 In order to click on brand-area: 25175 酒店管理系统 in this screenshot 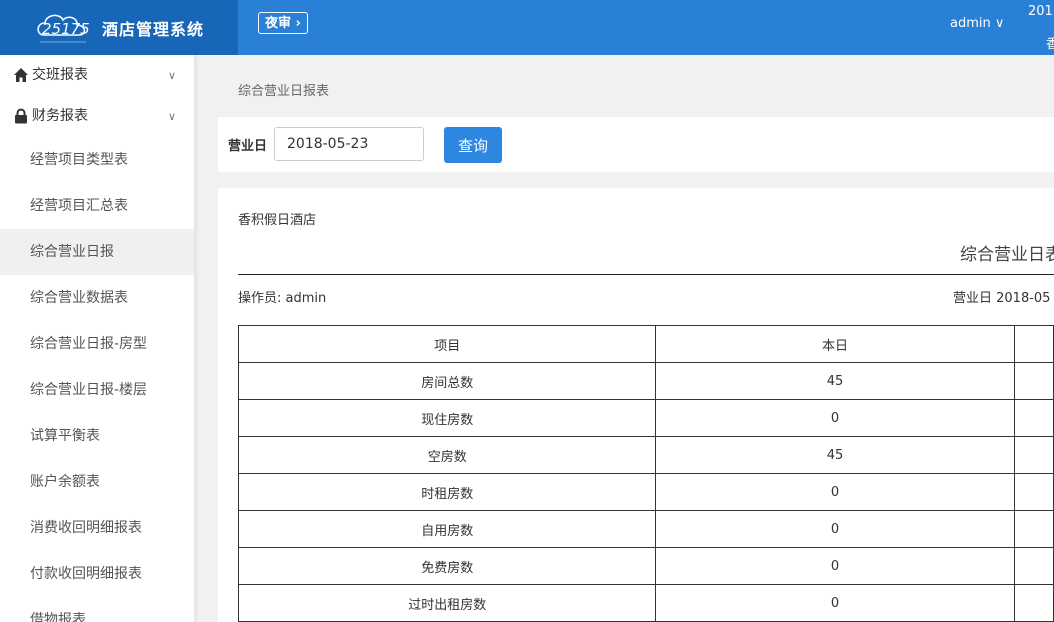, I will do `click(119, 27)`.